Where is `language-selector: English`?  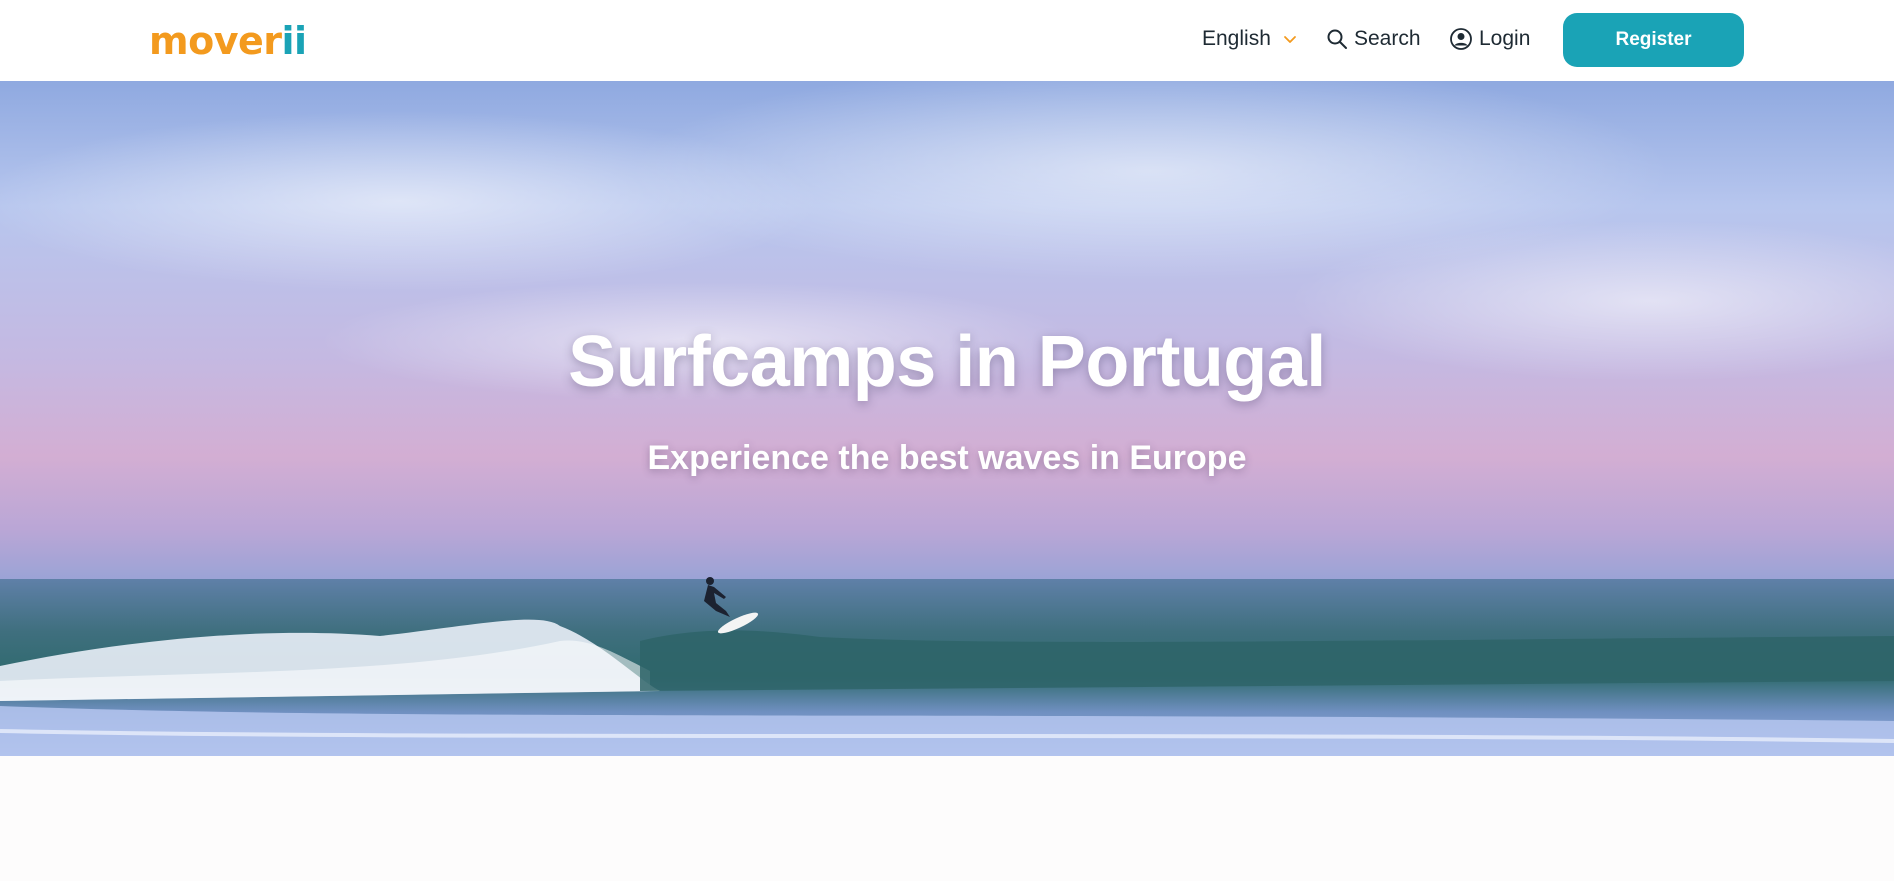
language-selector: English is located at coordinates (1249, 39).